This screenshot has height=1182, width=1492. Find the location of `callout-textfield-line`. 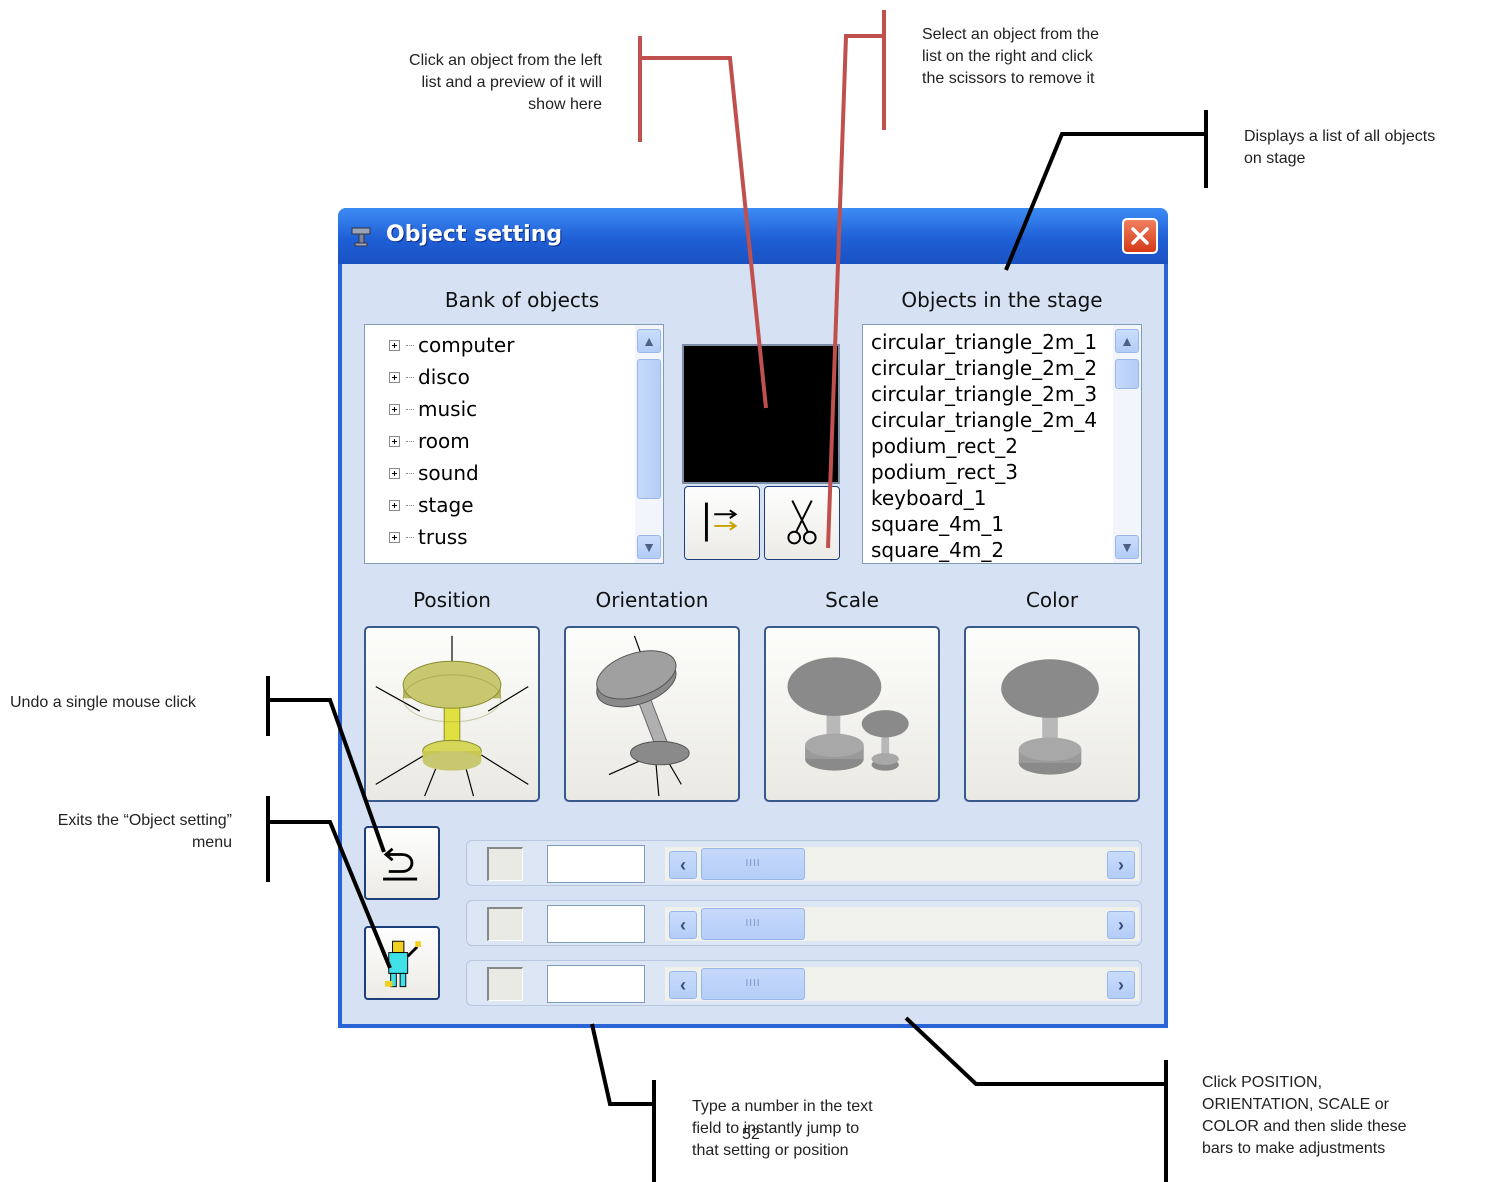

callout-textfield-line is located at coordinates (622, 1064).